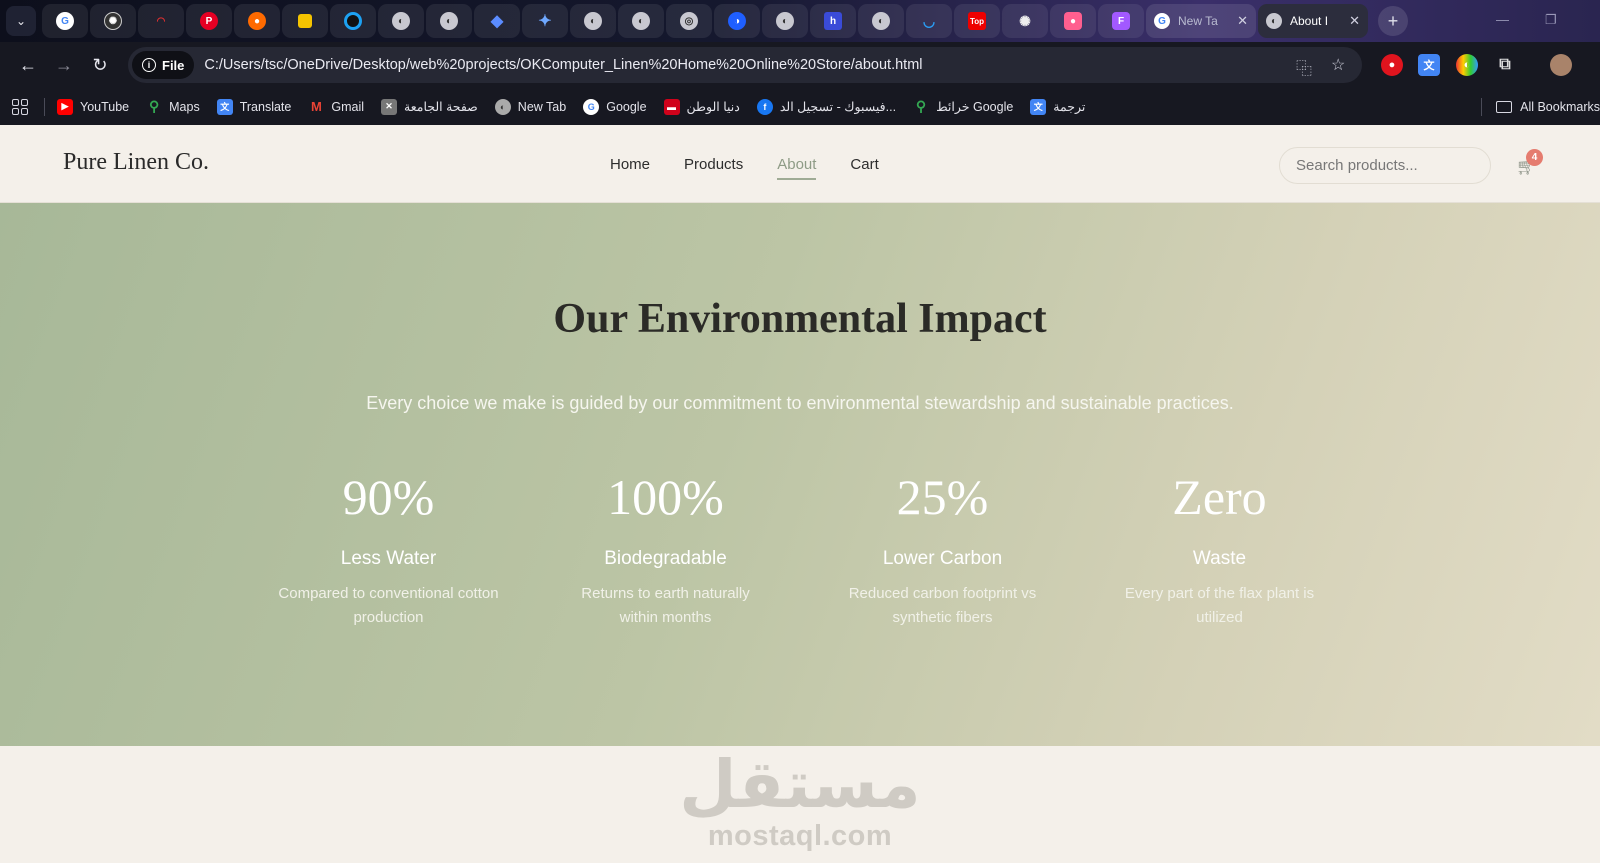  What do you see at coordinates (21, 21) in the screenshot?
I see `tab-search-button: ⌄` at bounding box center [21, 21].